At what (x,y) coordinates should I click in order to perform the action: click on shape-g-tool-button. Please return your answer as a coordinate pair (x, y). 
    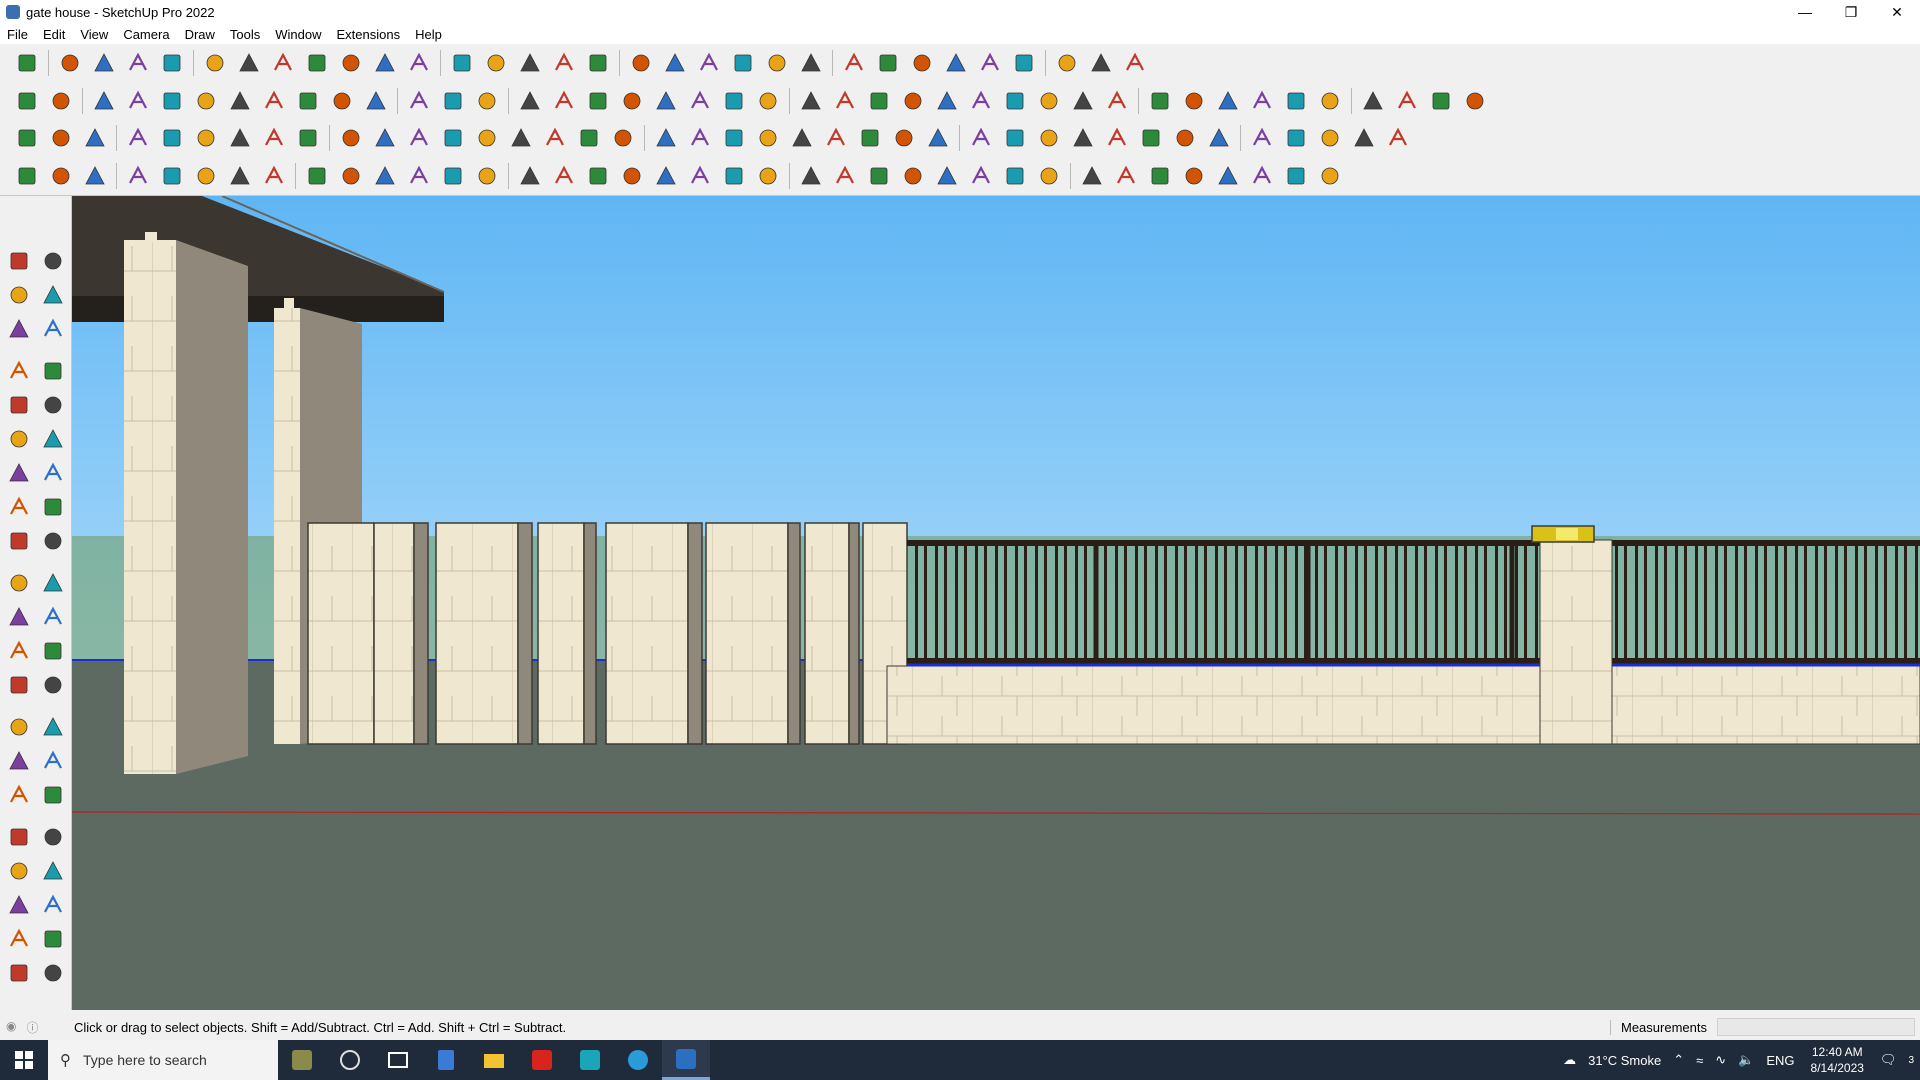
    Looking at the image, I should click on (1441, 101).